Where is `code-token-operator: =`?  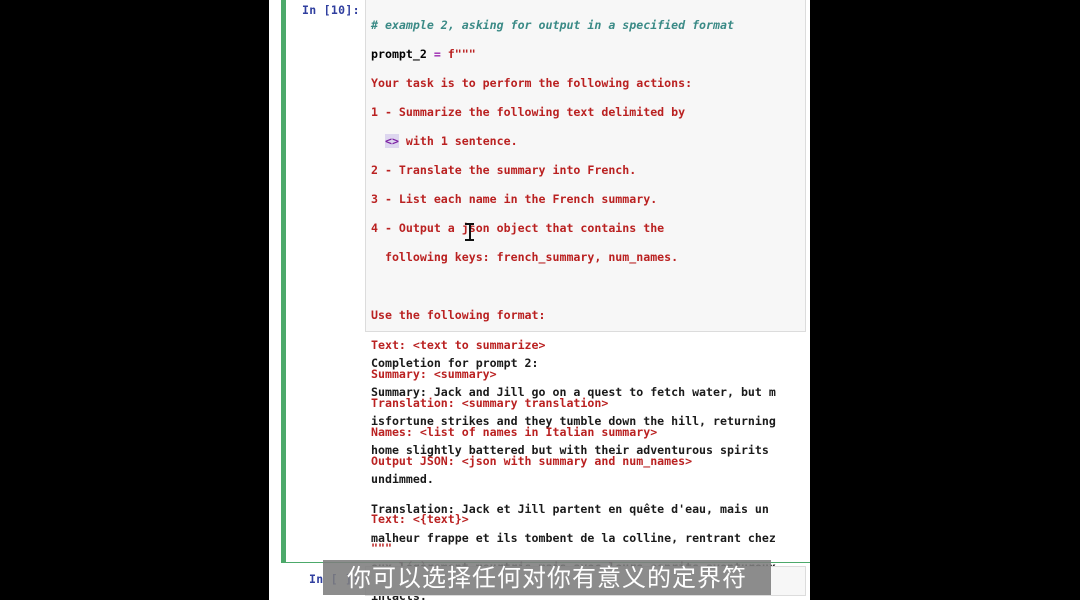
code-token-operator: = is located at coordinates (437, 53).